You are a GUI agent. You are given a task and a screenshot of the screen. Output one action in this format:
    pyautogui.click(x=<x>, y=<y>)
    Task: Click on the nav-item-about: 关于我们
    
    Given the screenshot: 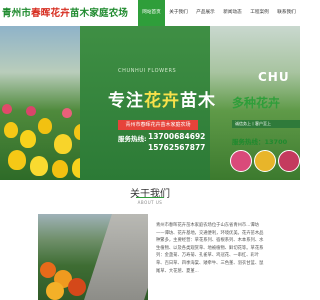 What is the action you would take?
    pyautogui.click(x=178, y=13)
    